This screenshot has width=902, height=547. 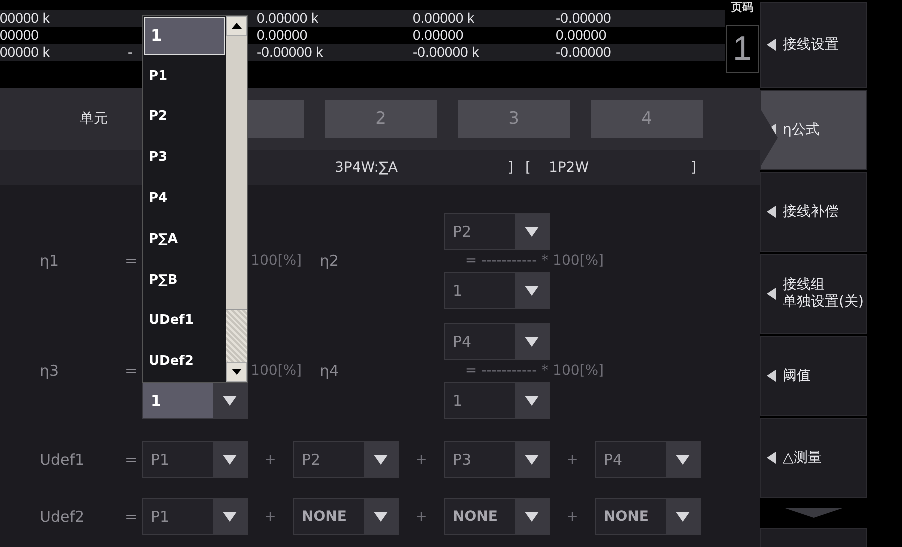 I want to click on formula-label: η3, so click(x=50, y=371).